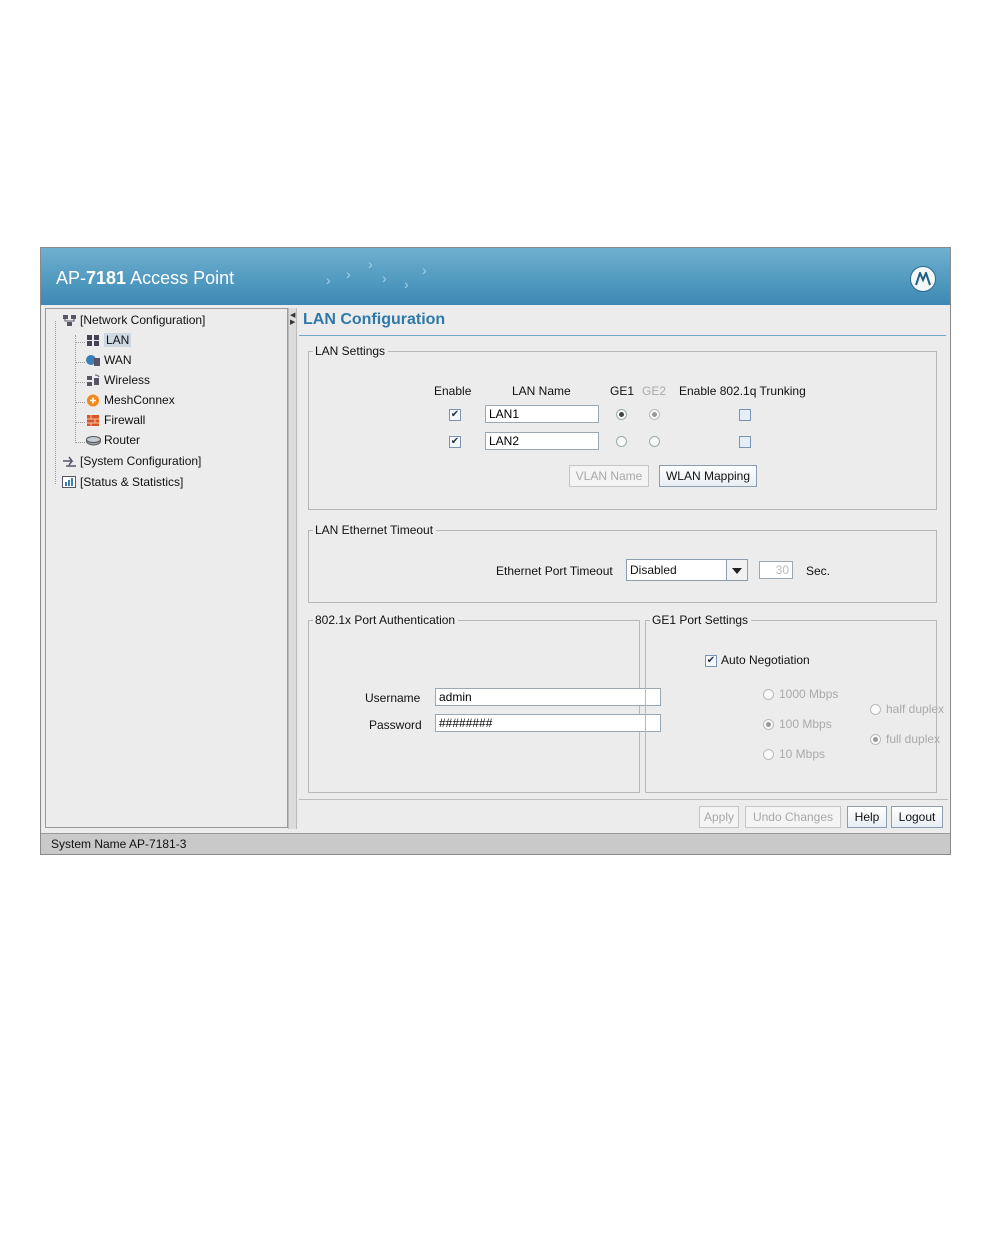 This screenshot has width=998, height=1247. I want to click on lan1-trunking-checkbox, so click(745, 415).